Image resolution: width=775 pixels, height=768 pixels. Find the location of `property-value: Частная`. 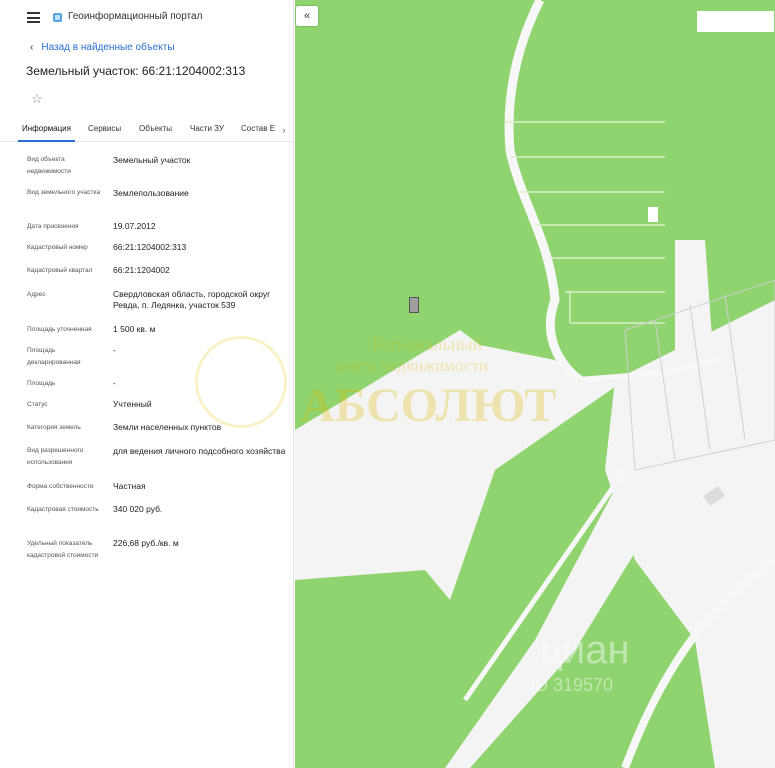

property-value: Частная is located at coordinates (129, 486).